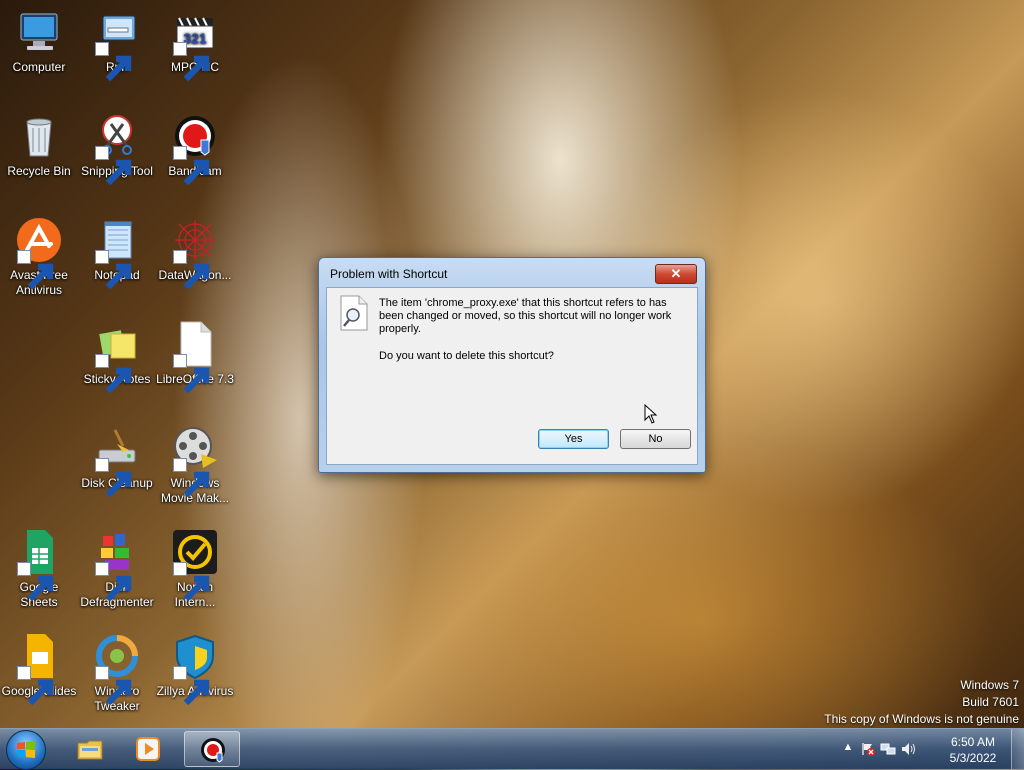 Image resolution: width=1024 pixels, height=770 pixels. I want to click on taskbar-explorer-button, so click(90, 749).